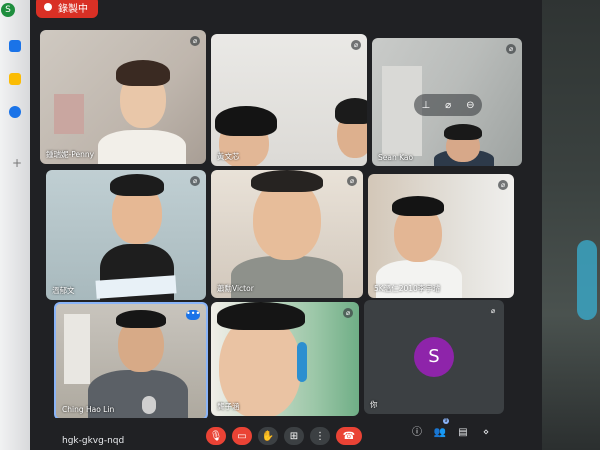 The image size is (600, 450). What do you see at coordinates (228, 156) in the screenshot?
I see `participant-name: 黃文芯` at bounding box center [228, 156].